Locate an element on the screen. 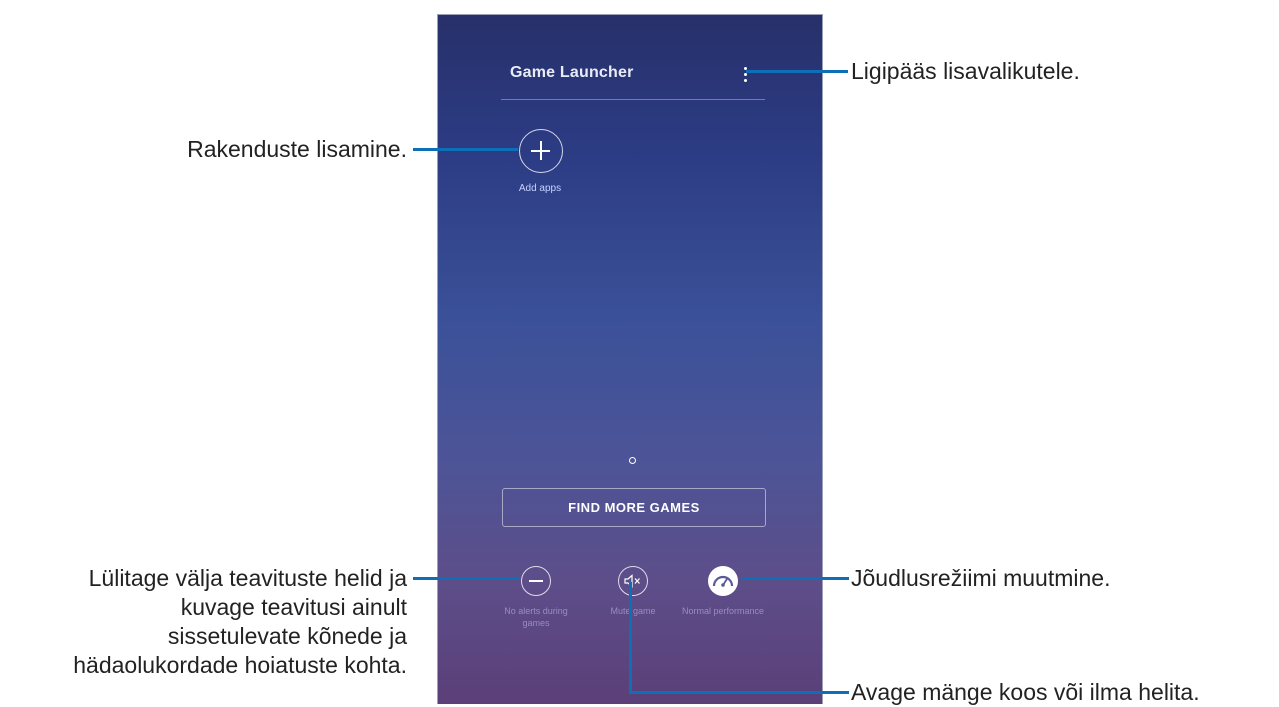  mute-game-button is located at coordinates (633, 581).